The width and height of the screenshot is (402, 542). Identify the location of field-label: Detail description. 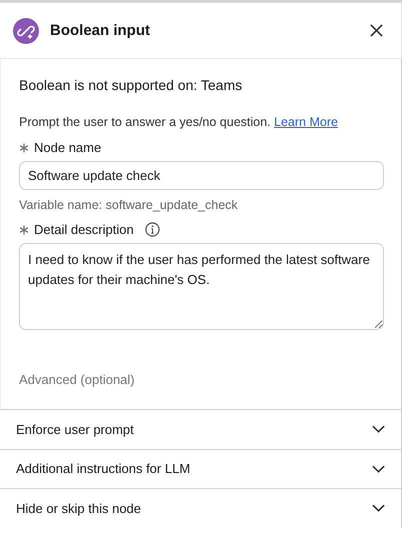
(84, 229).